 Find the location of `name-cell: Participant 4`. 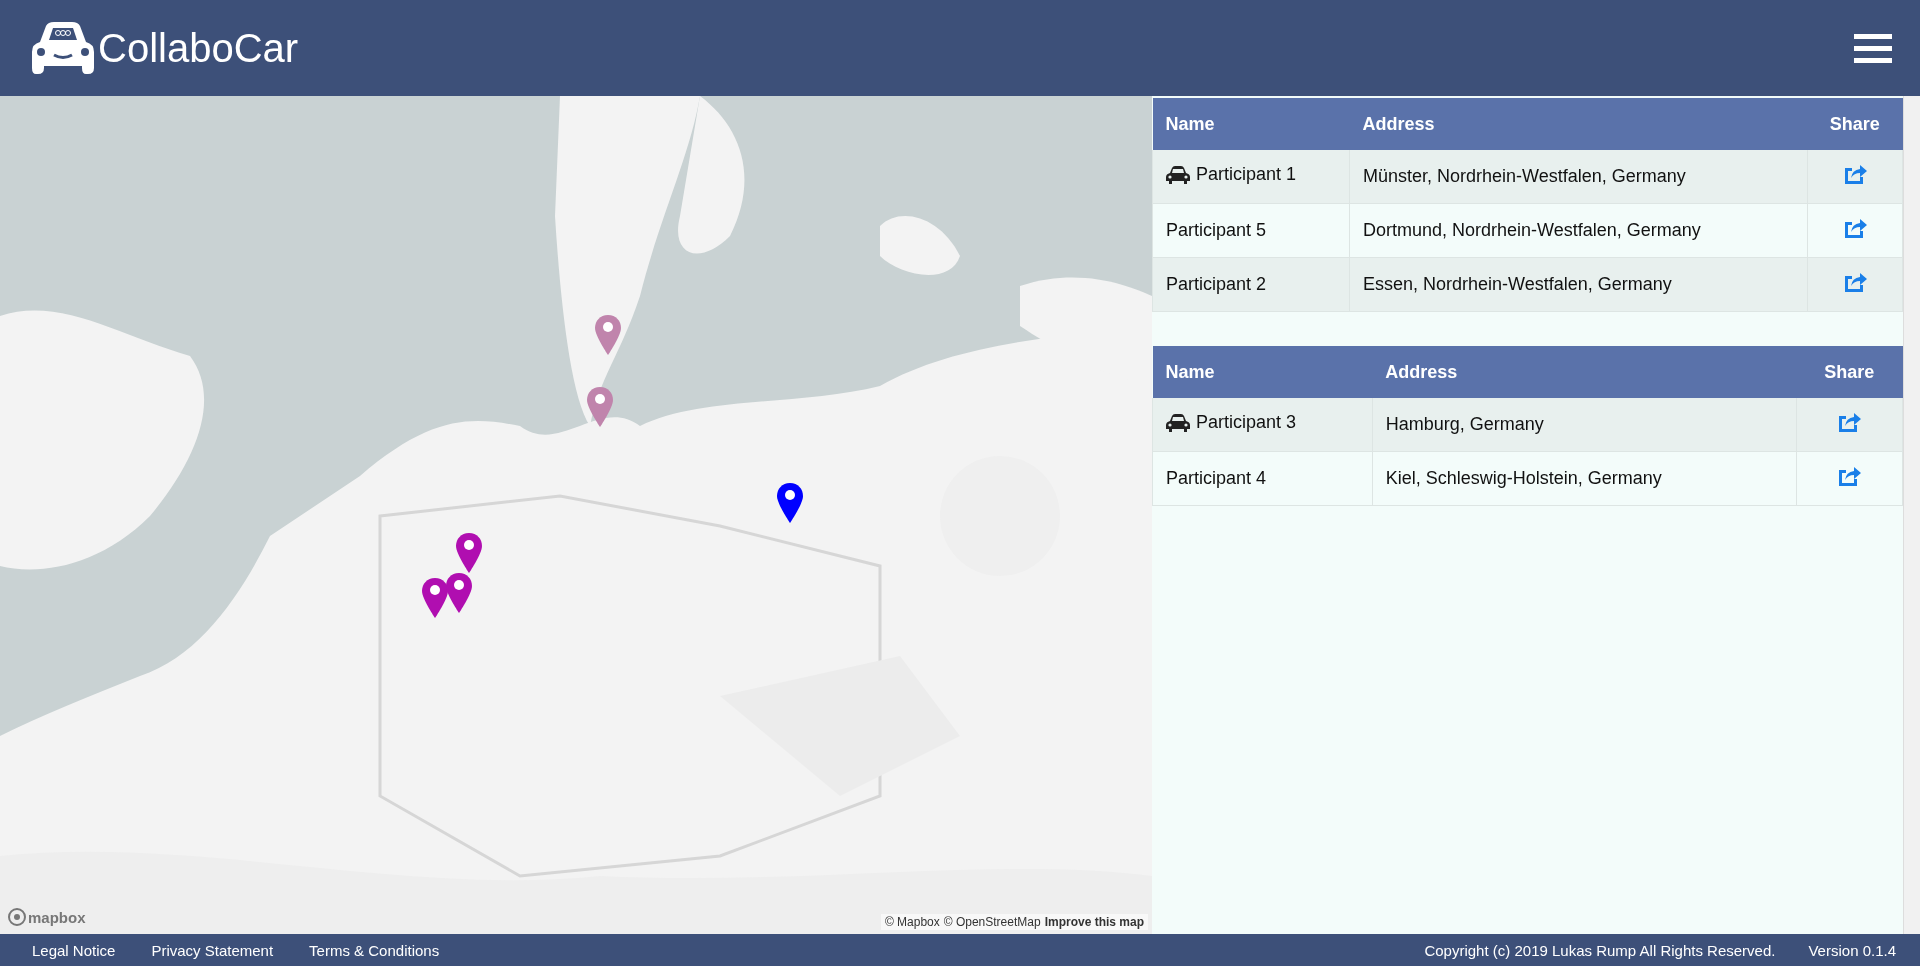

name-cell: Participant 4 is located at coordinates (1262, 478).